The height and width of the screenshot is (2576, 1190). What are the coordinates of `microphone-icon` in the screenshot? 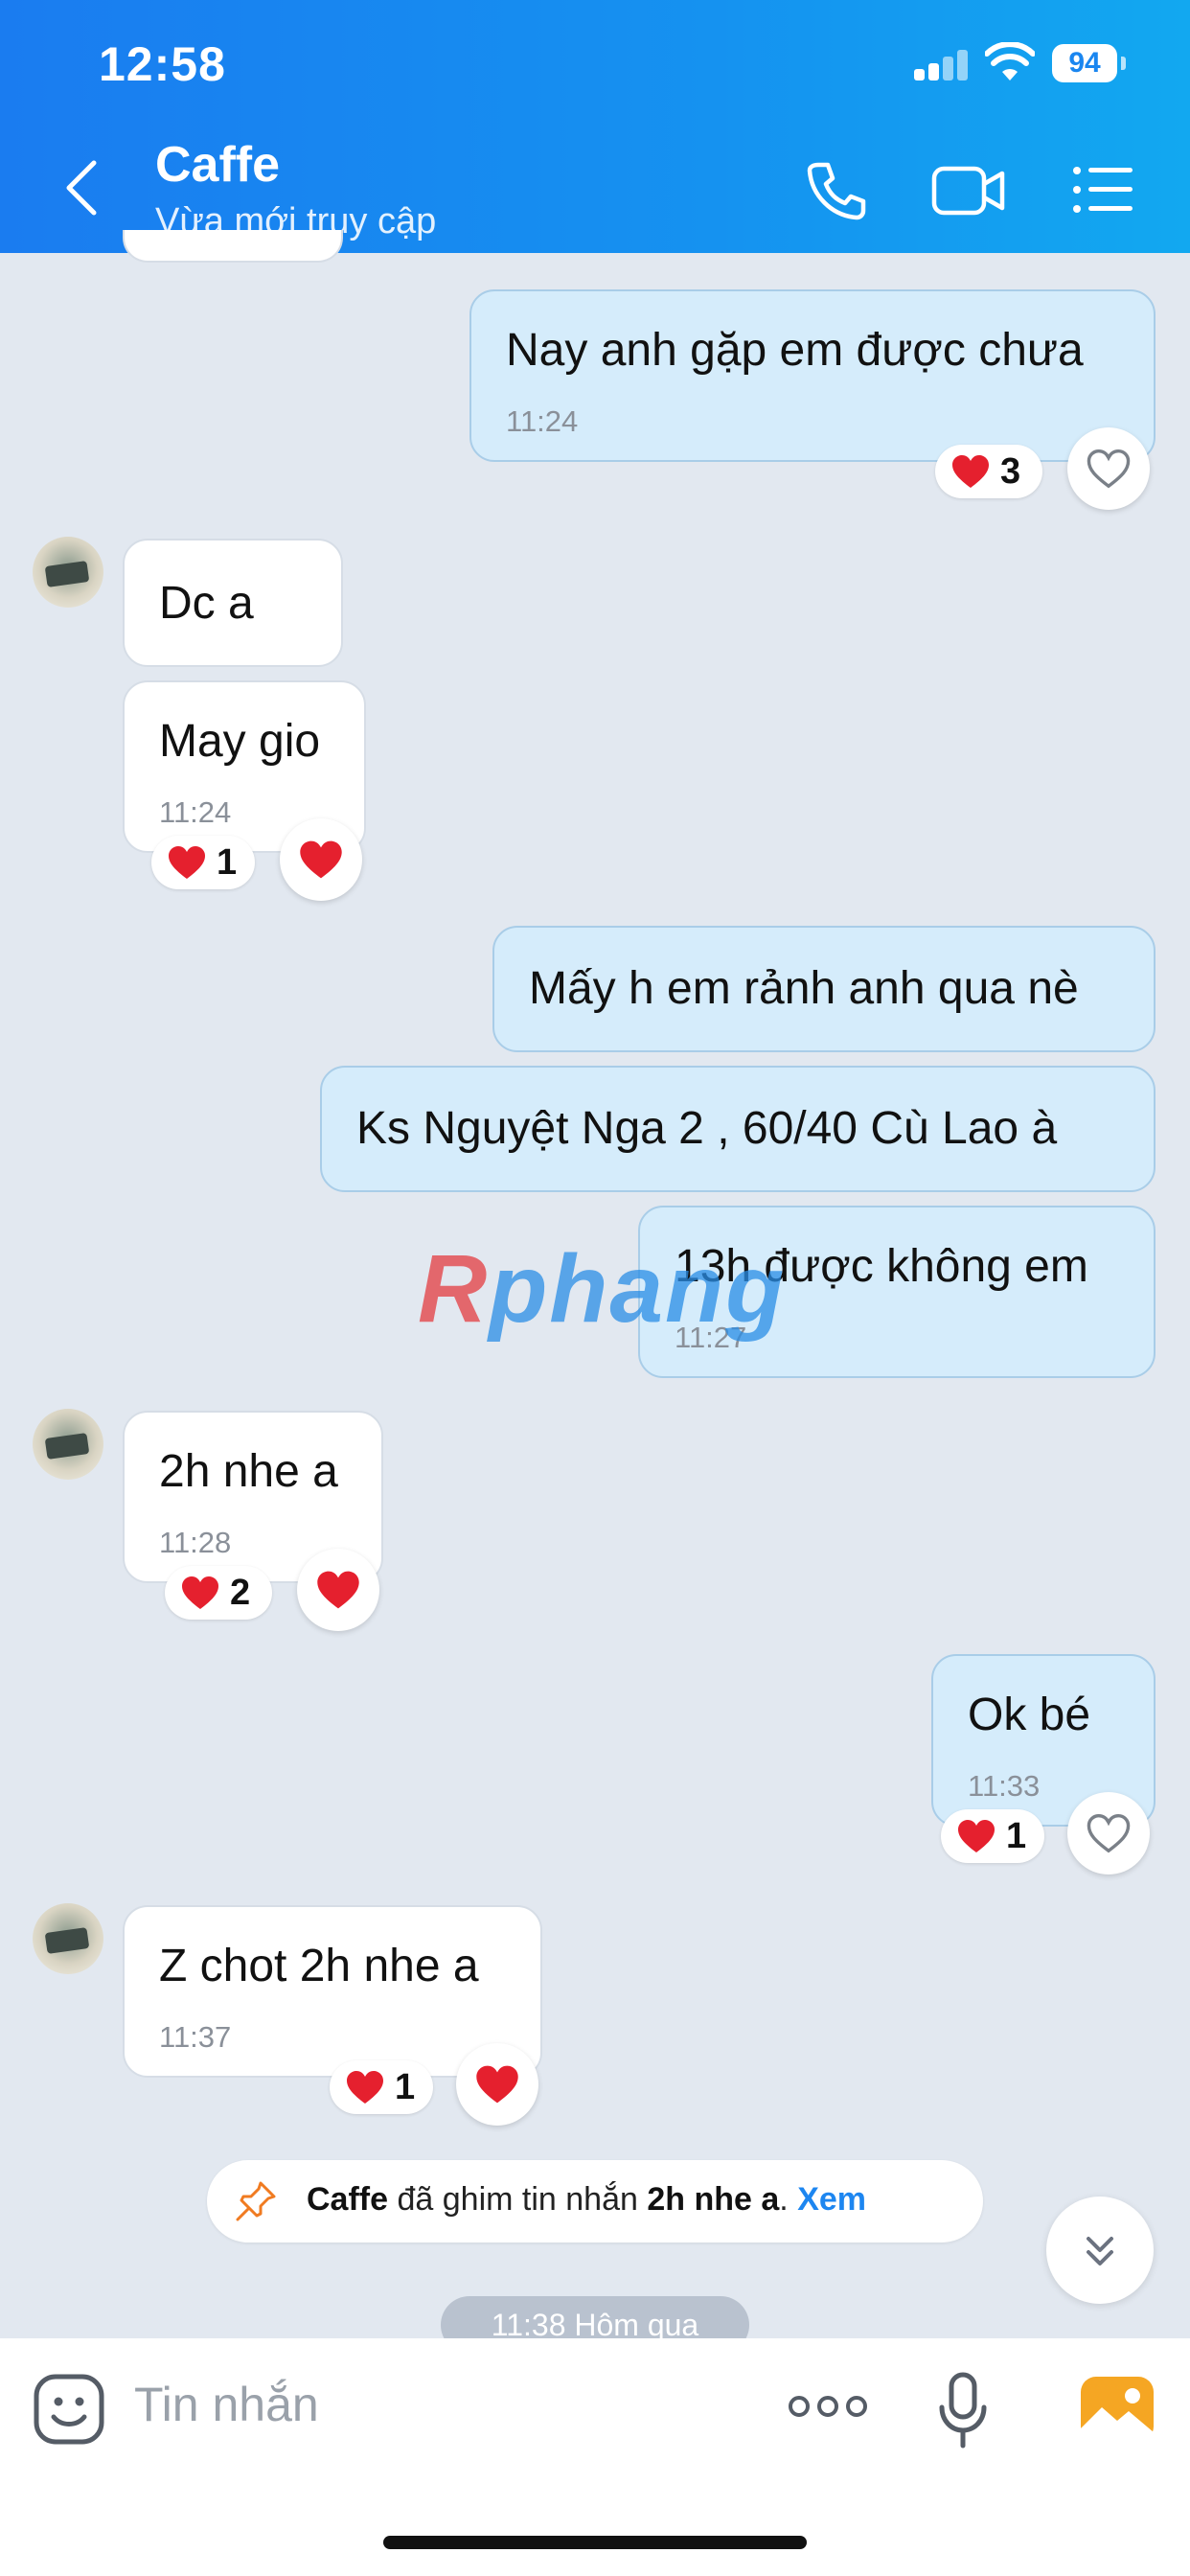 It's located at (963, 2410).